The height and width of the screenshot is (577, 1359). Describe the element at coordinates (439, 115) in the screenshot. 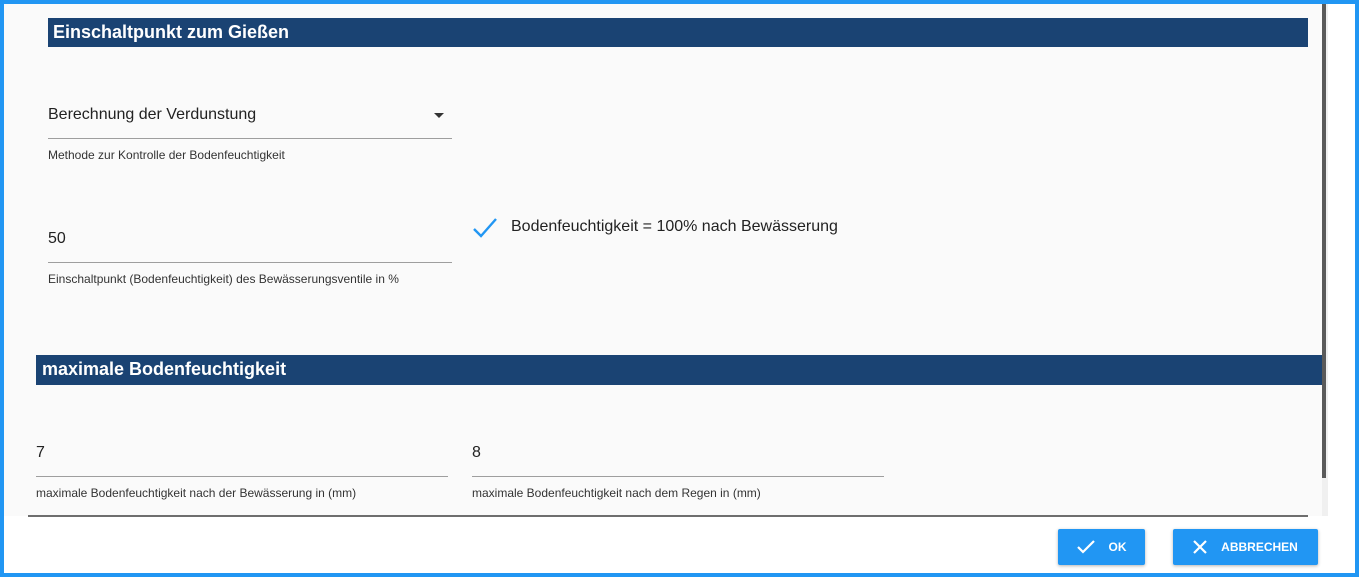

I see `chevron-down-icon` at that location.